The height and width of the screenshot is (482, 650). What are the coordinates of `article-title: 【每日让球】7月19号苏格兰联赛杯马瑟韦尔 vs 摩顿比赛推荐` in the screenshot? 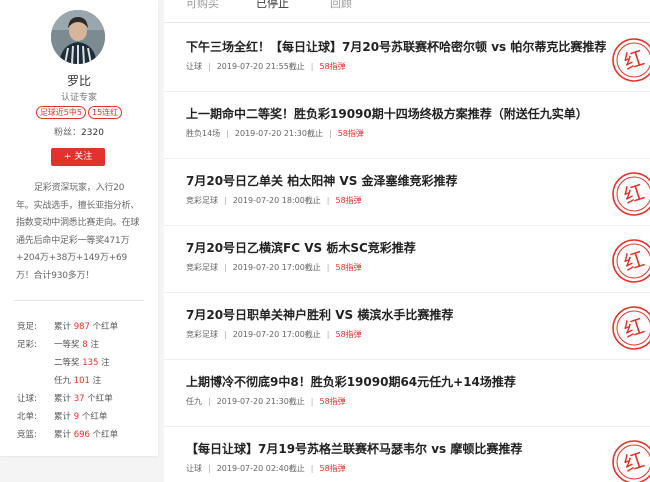 It's located at (354, 448).